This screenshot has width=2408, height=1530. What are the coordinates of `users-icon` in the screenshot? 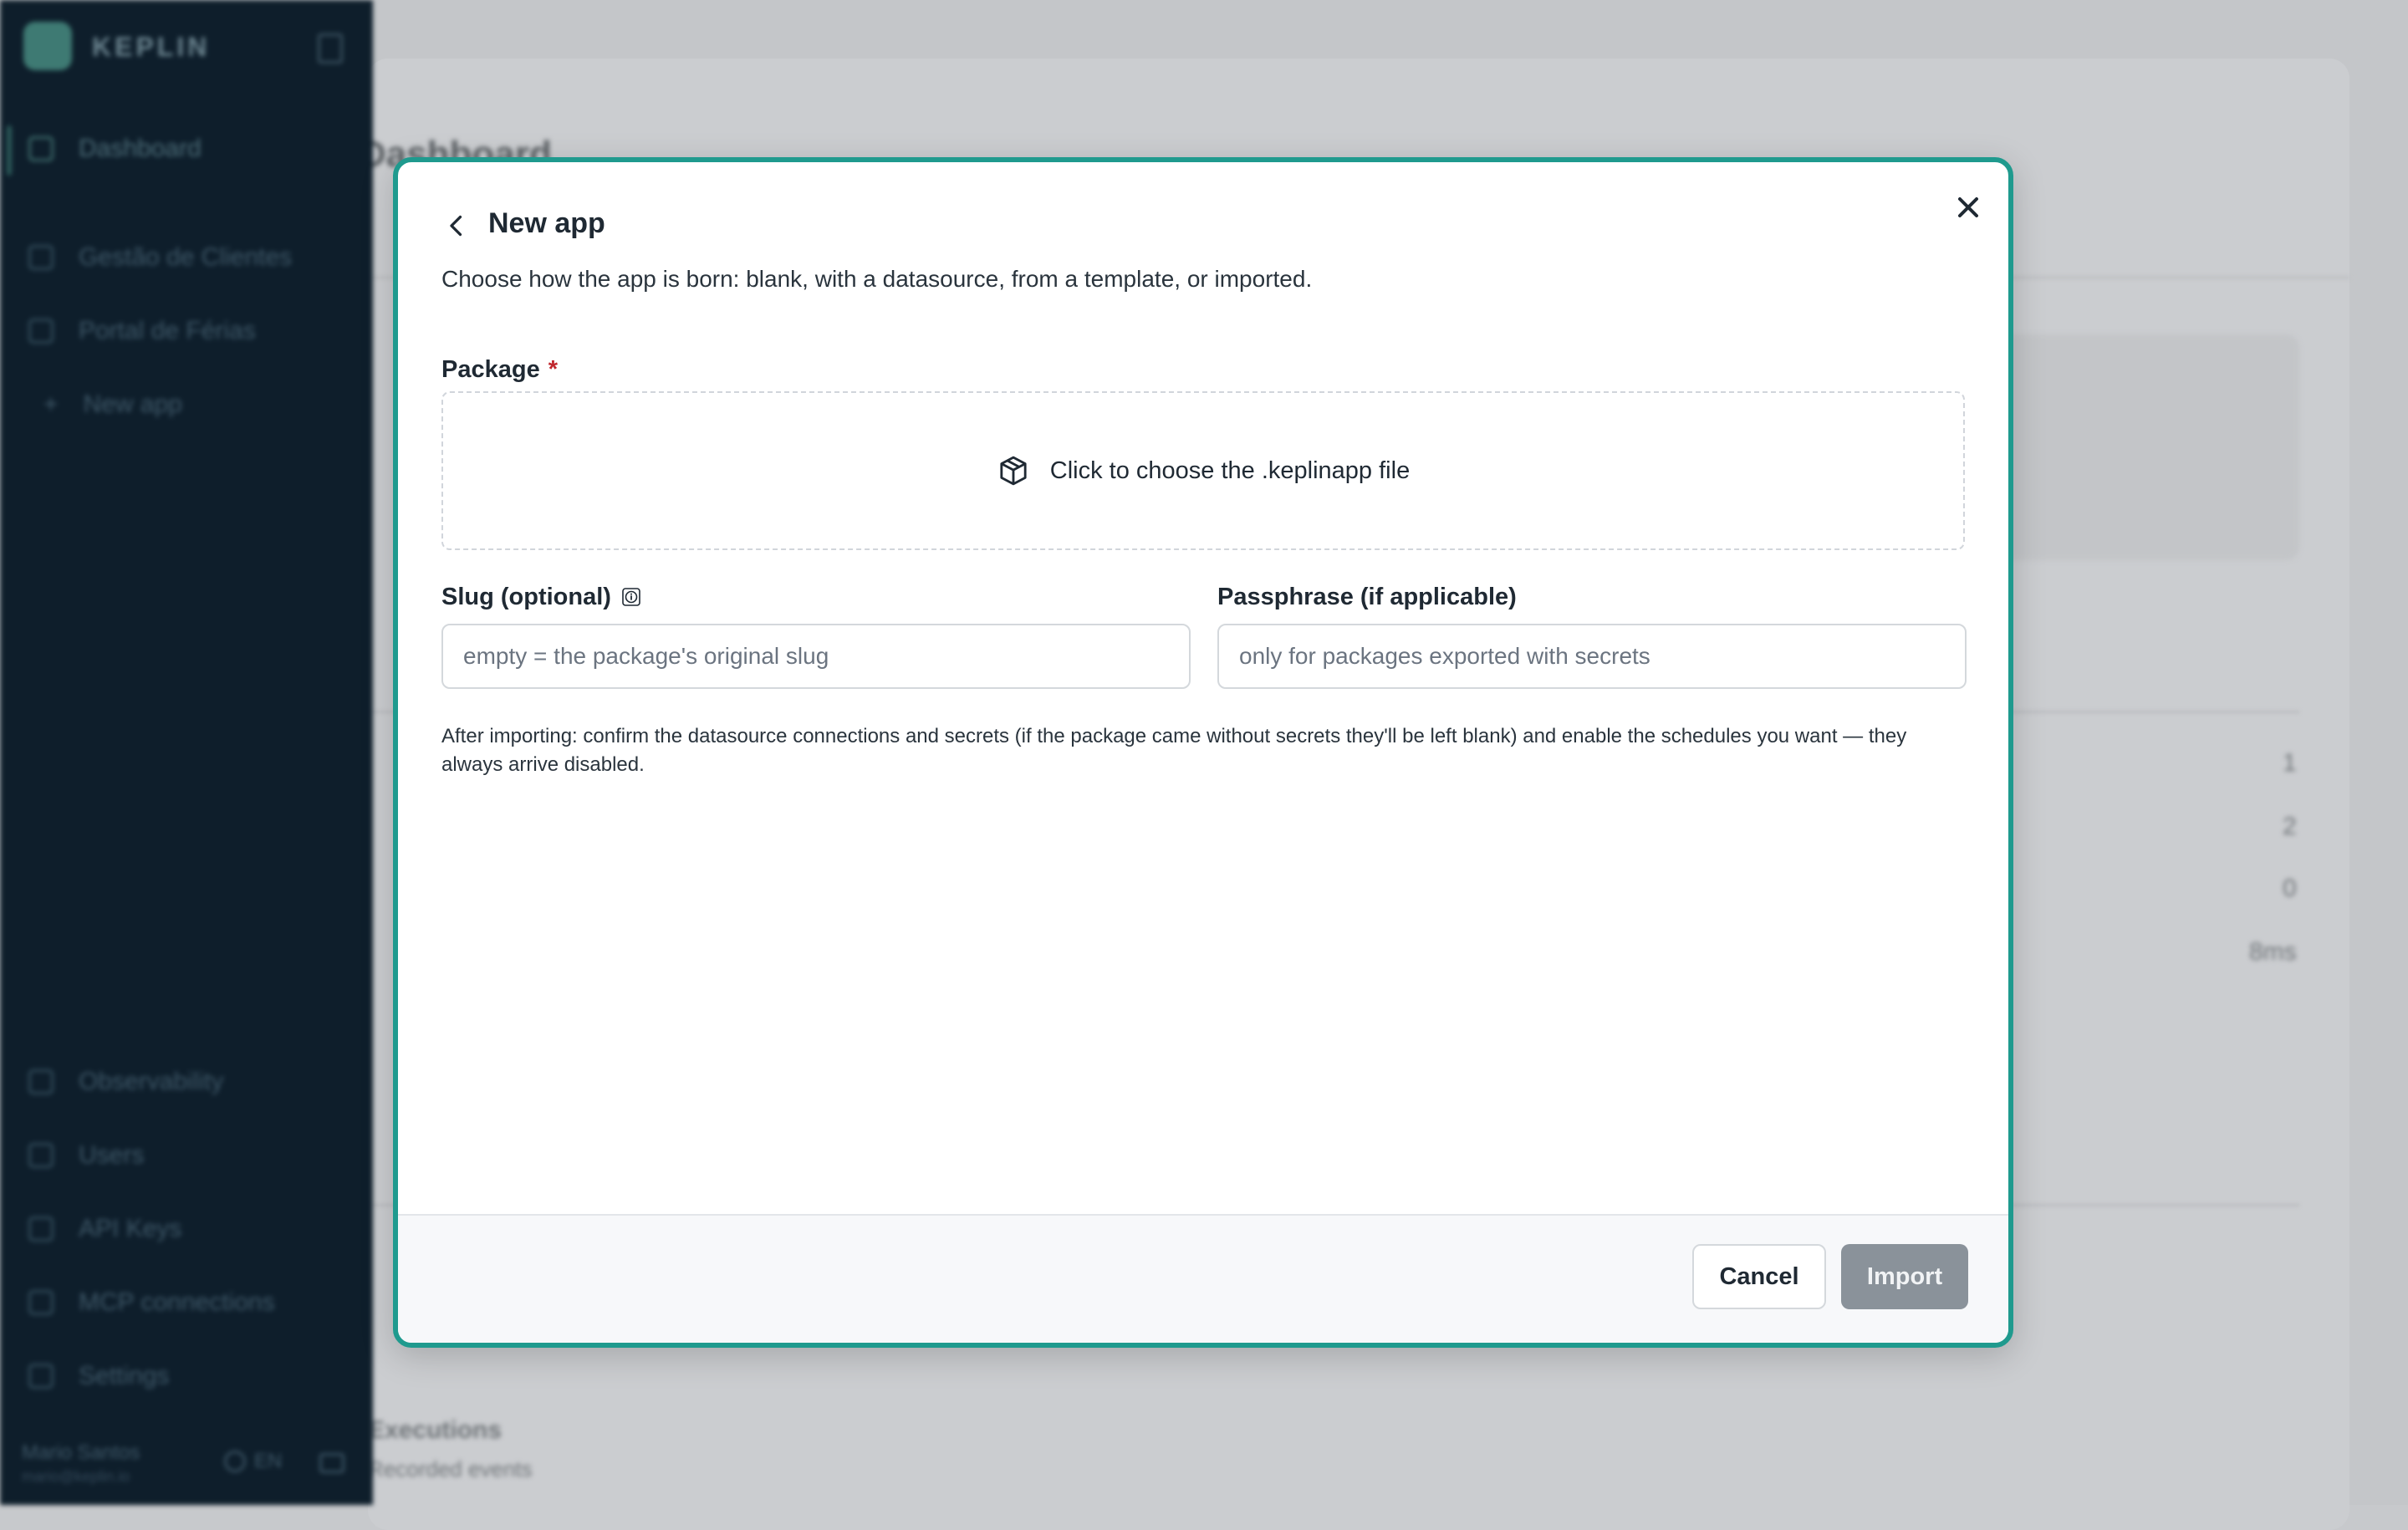 It's located at (41, 1155).